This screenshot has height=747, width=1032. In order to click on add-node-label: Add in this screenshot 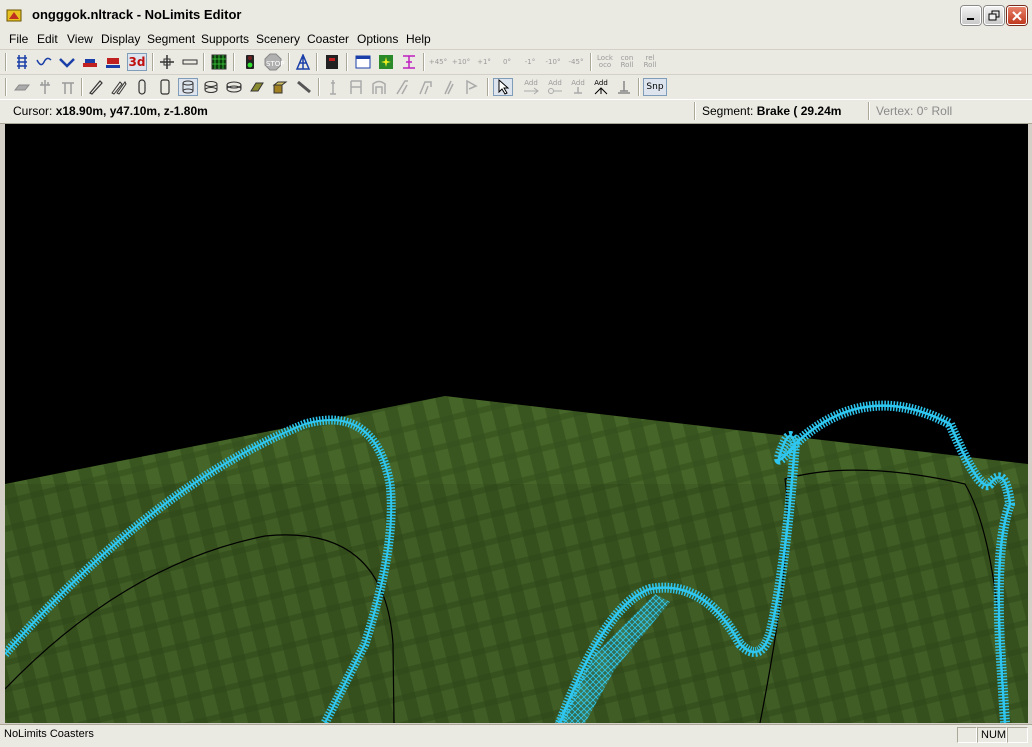, I will do `click(555, 82)`.